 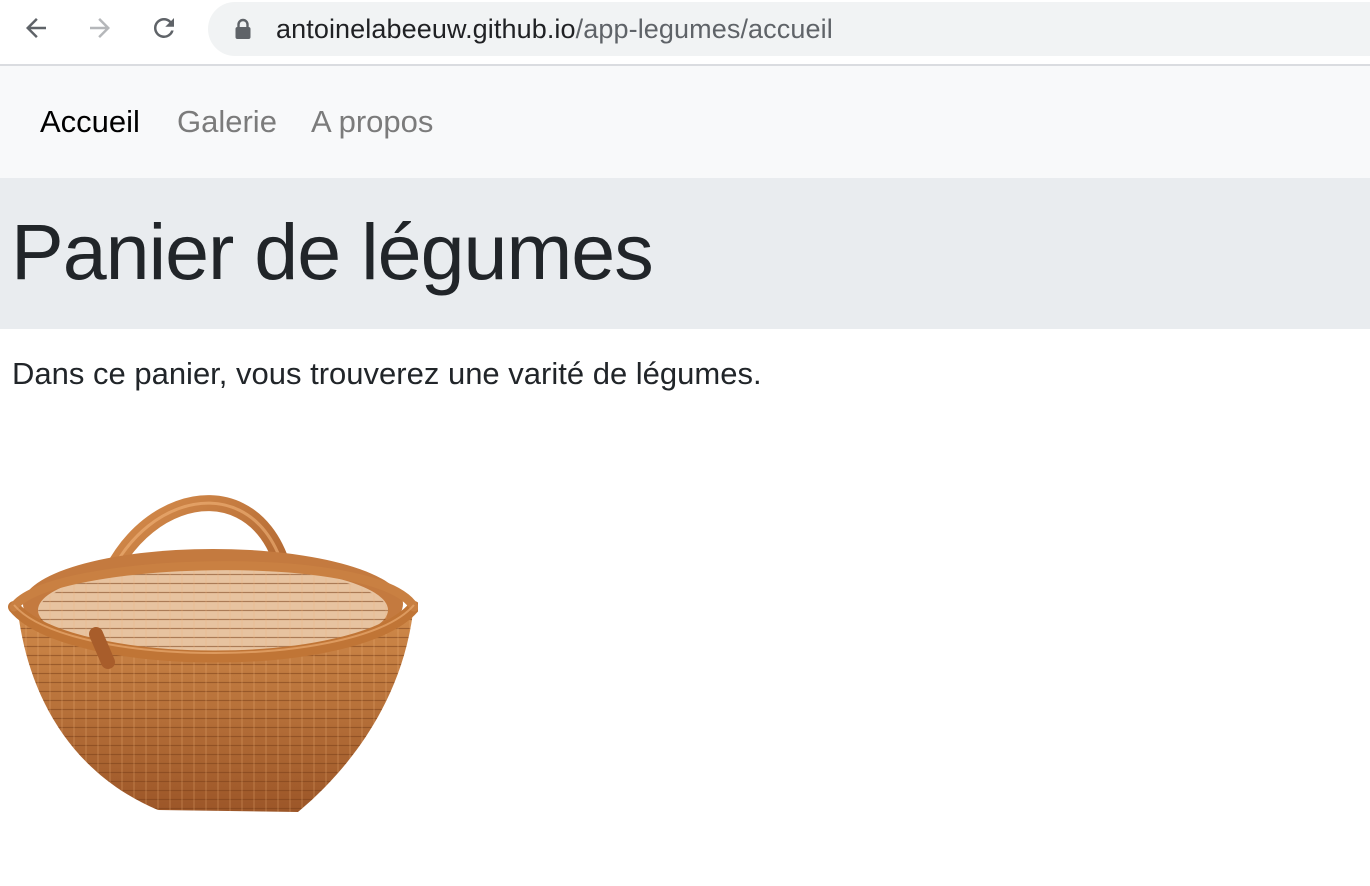 I want to click on reload-button, so click(x=164, y=28).